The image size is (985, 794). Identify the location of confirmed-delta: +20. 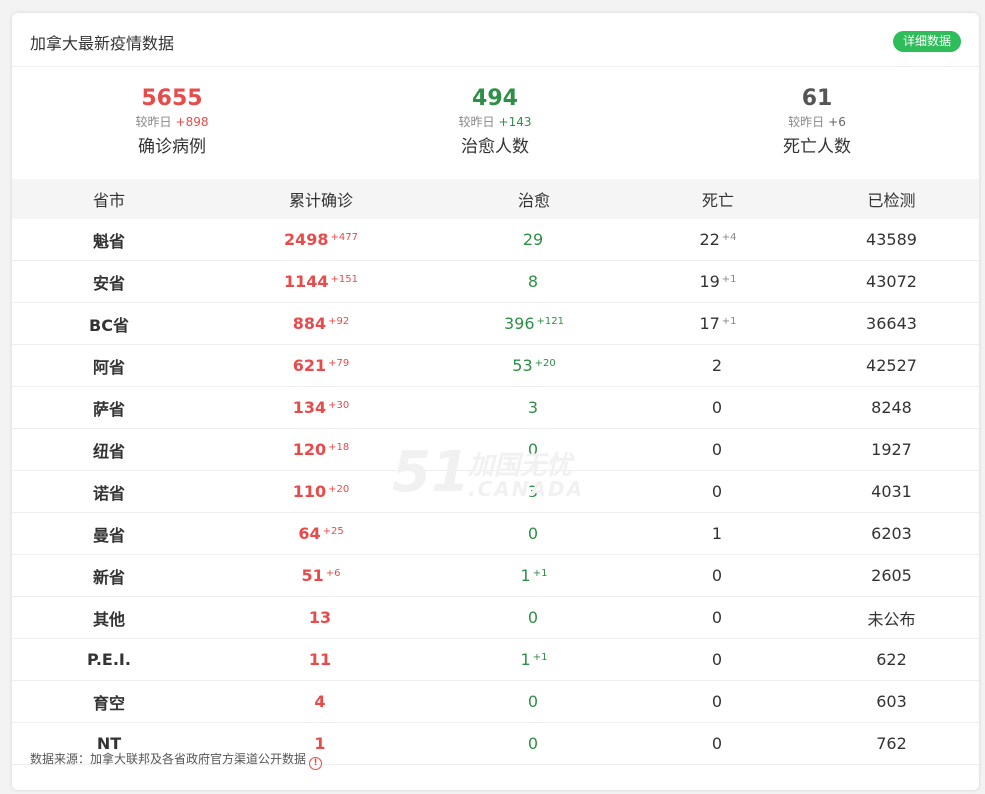
(339, 489).